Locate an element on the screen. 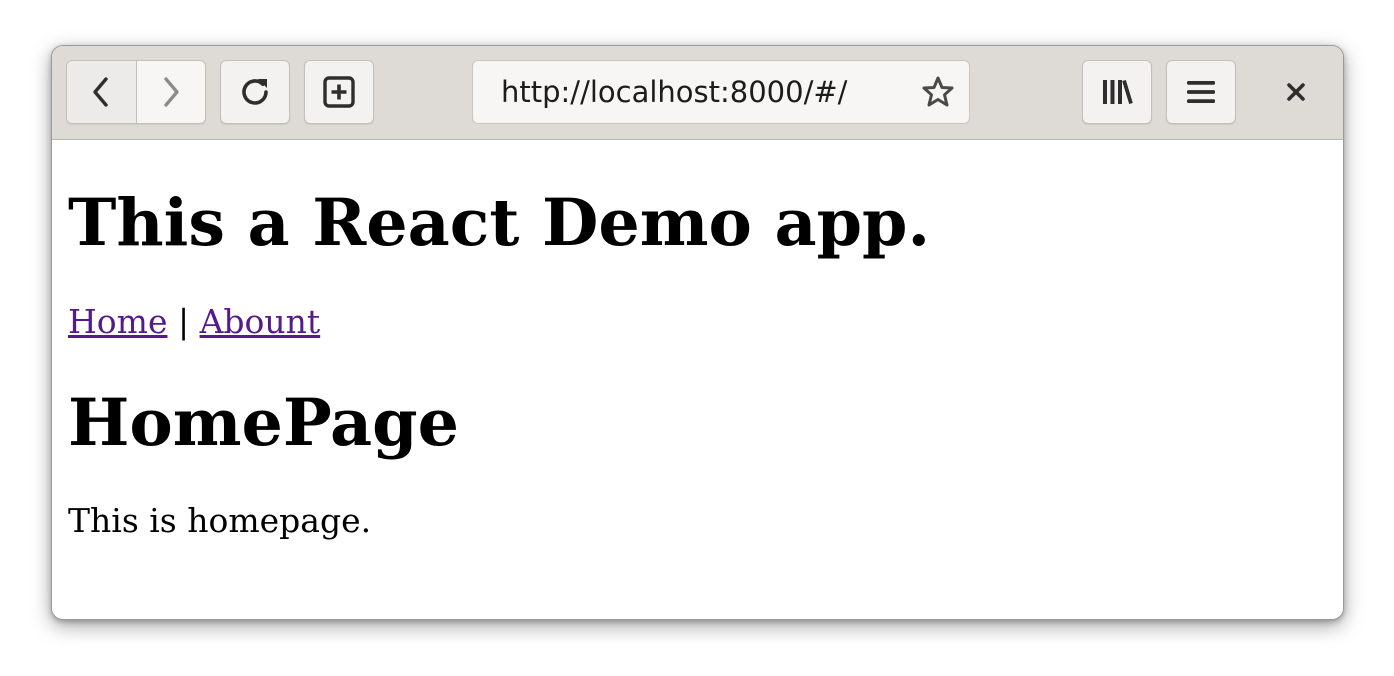 This screenshot has height=676, width=1394. plus-square-icon is located at coordinates (339, 92).